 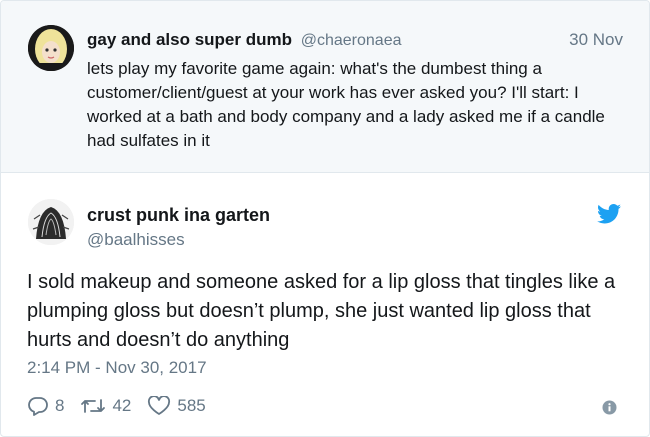 I want to click on parent-handle: @chaeronaea, so click(x=351, y=40).